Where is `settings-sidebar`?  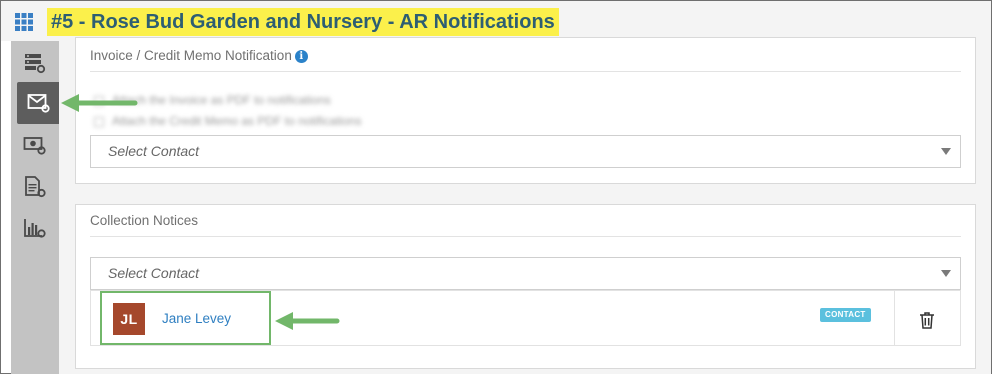 settings-sidebar is located at coordinates (36, 207).